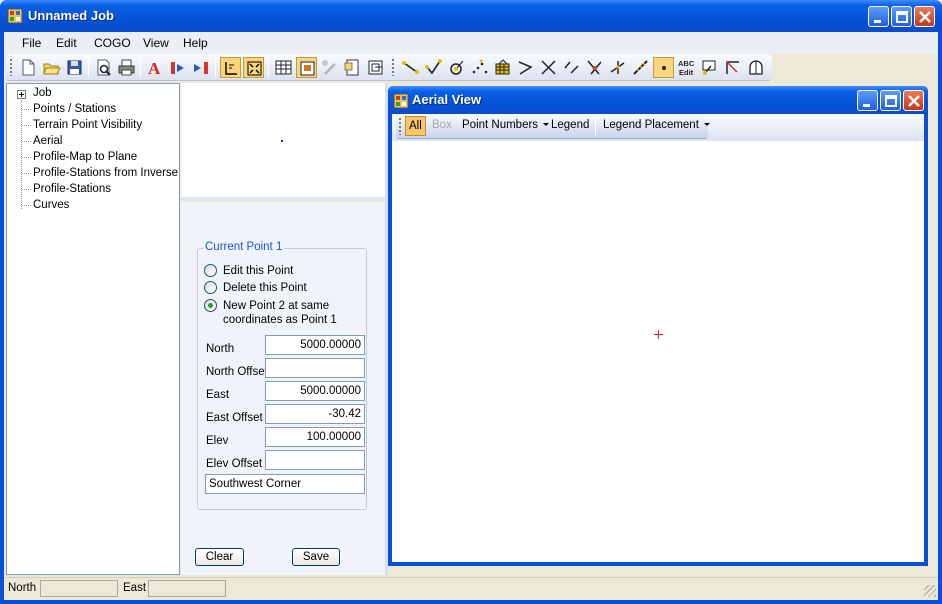 Image resolution: width=942 pixels, height=604 pixels. Describe the element at coordinates (71, 15) in the screenshot. I see `window-title: Unnamed Job` at that location.